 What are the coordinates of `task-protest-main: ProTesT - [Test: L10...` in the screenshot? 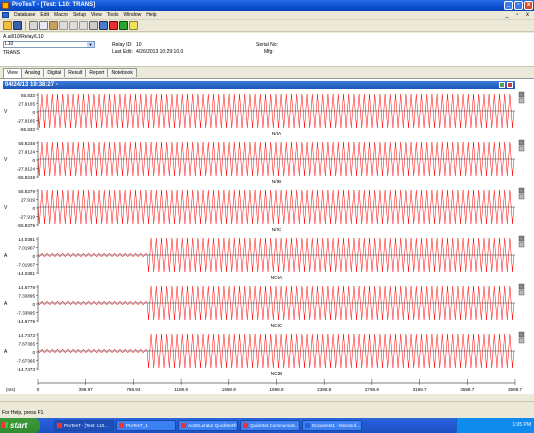 It's located at (84, 425).